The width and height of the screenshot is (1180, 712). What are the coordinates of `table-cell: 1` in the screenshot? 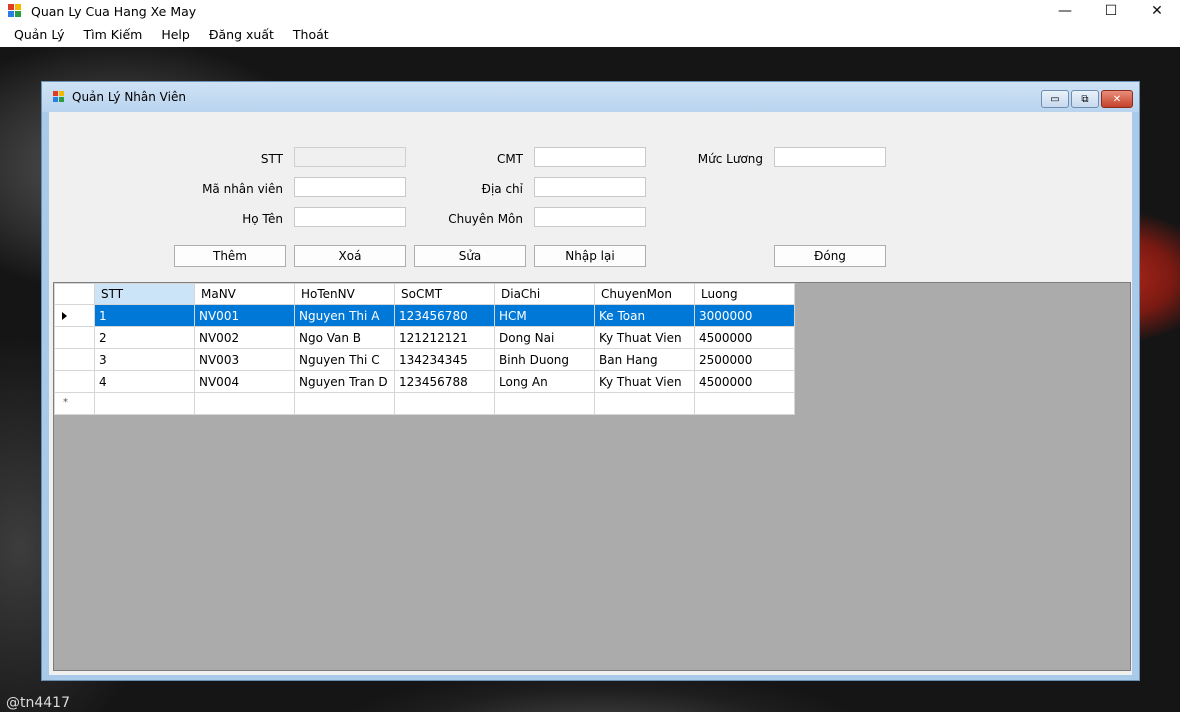 It's located at (144, 315).